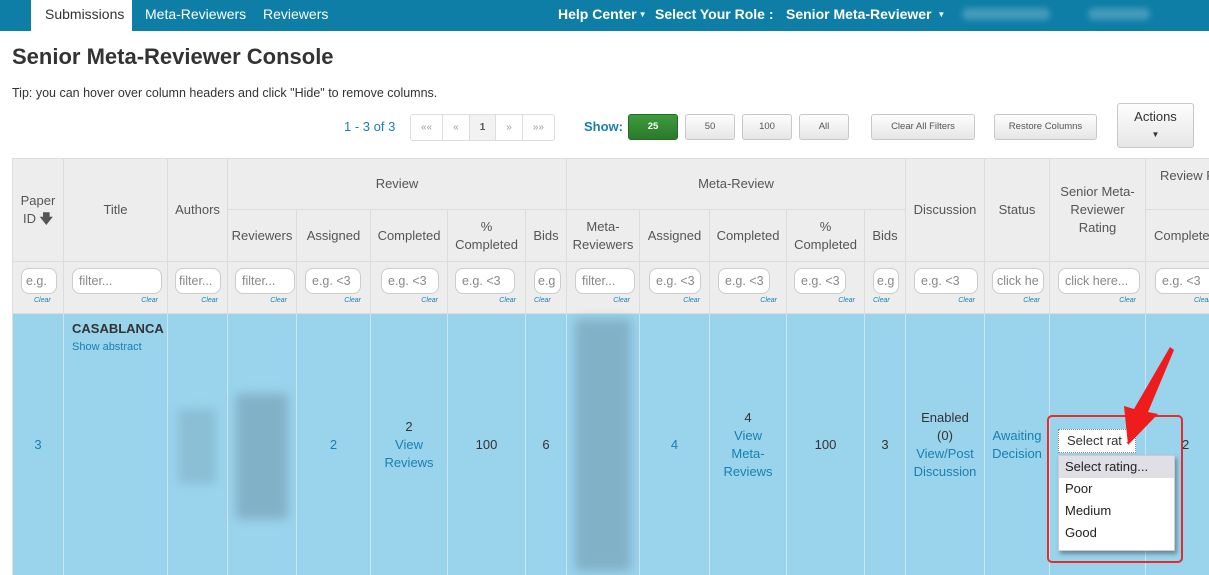 This screenshot has width=1209, height=575. What do you see at coordinates (885, 236) in the screenshot?
I see `header-meta-bids: Bids` at bounding box center [885, 236].